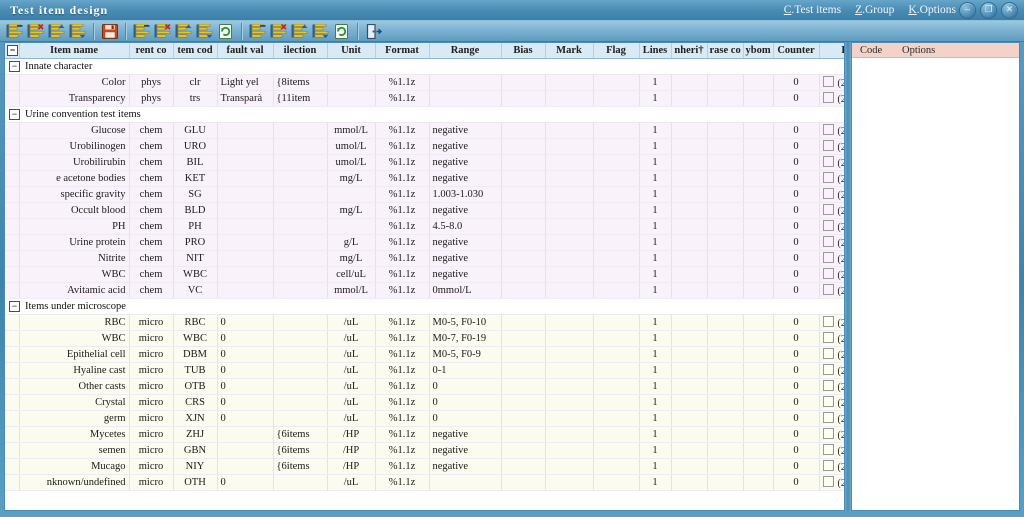 The width and height of the screenshot is (1024, 517). I want to click on close-button: ✕, so click(1009, 10).